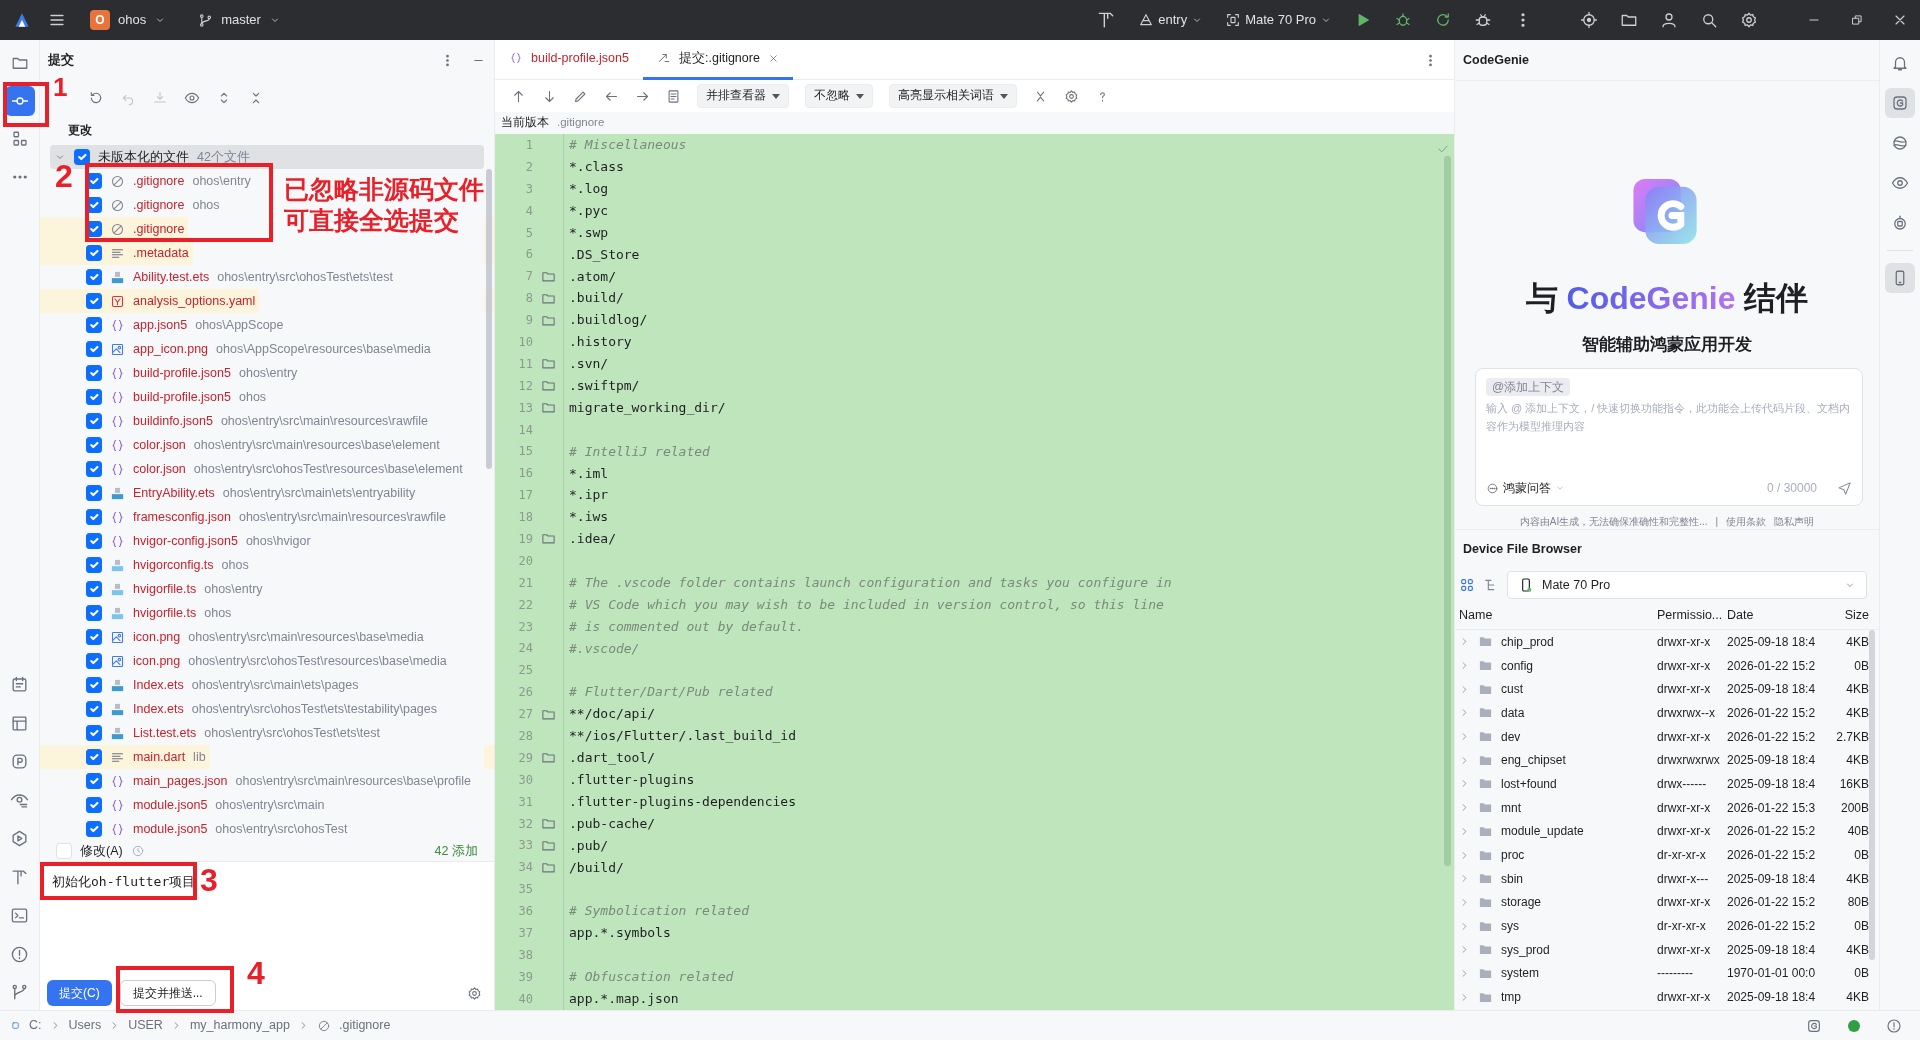  What do you see at coordinates (258, 421) in the screenshot?
I see `file-row: buildinfo.json5 ohos\entry\src\main\resources\rawfile` at bounding box center [258, 421].